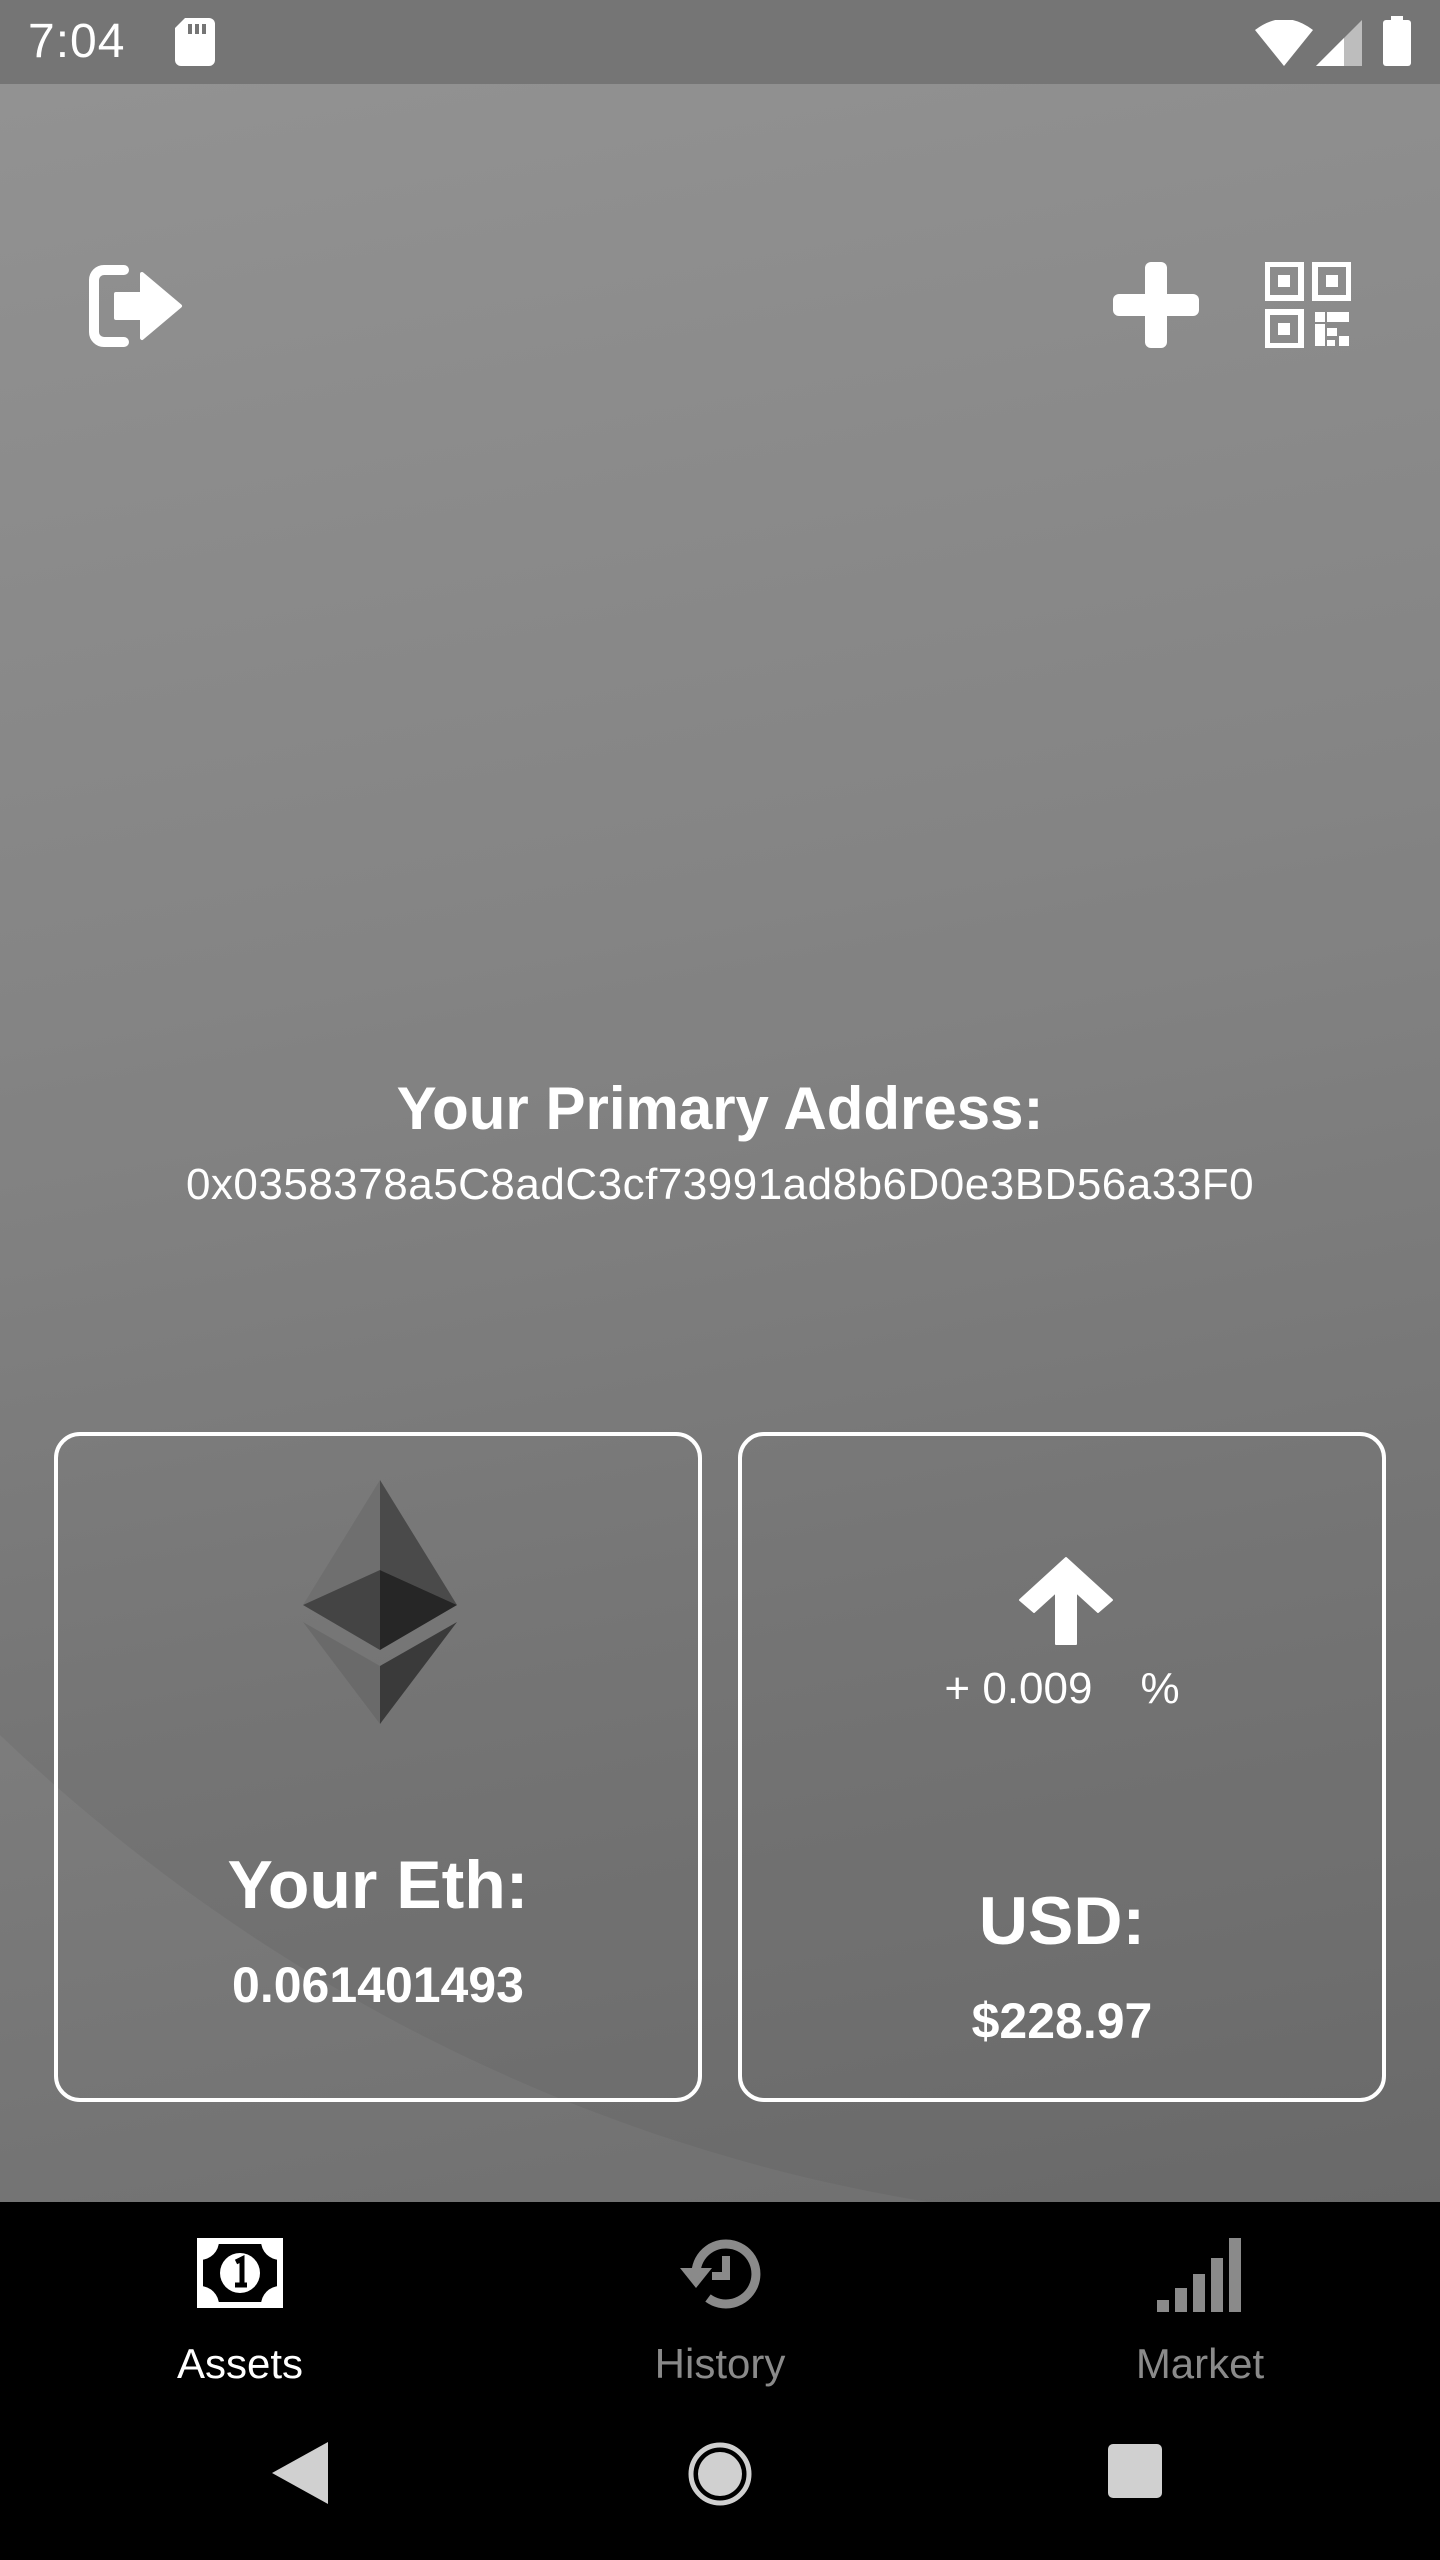 The width and height of the screenshot is (1440, 2560). What do you see at coordinates (1160, 1688) in the screenshot?
I see `price-change-unit: %` at bounding box center [1160, 1688].